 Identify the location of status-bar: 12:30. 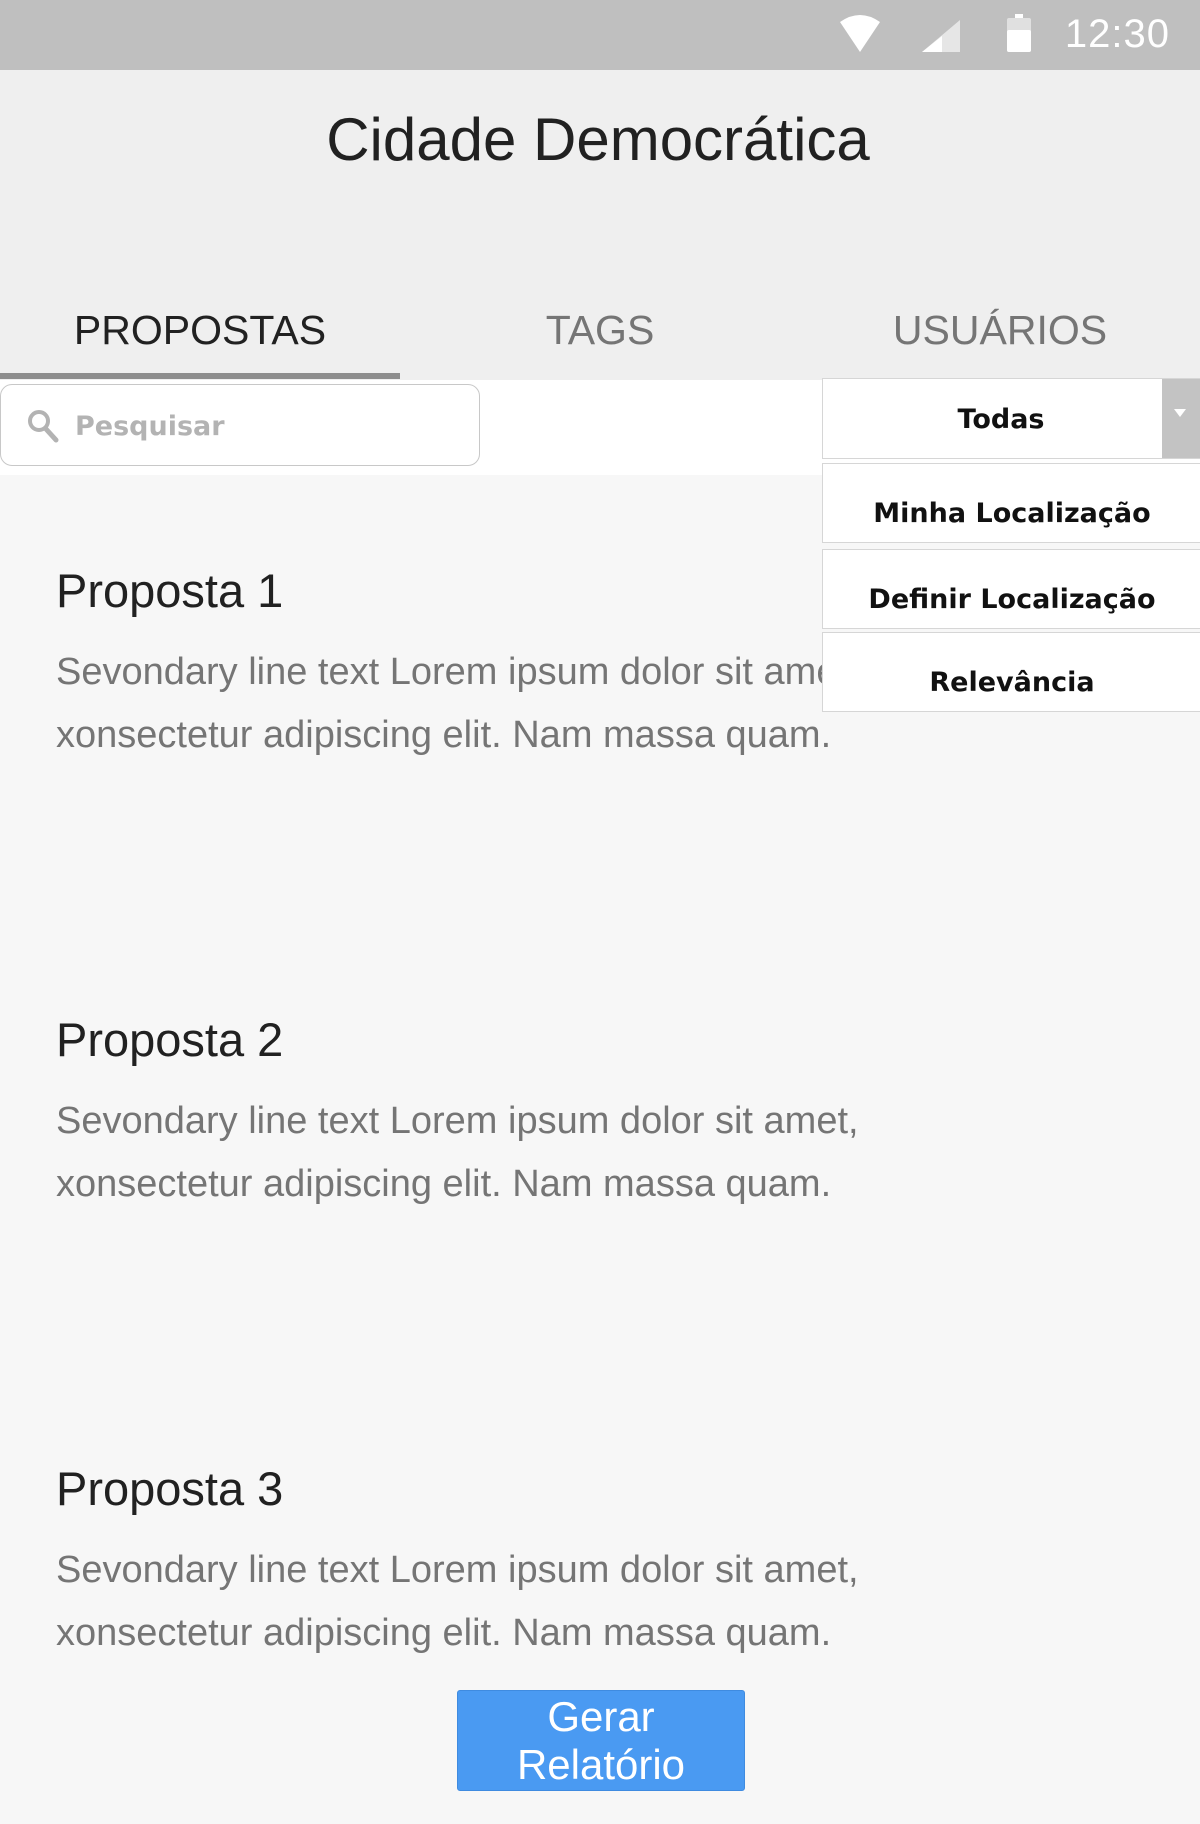
(600, 35).